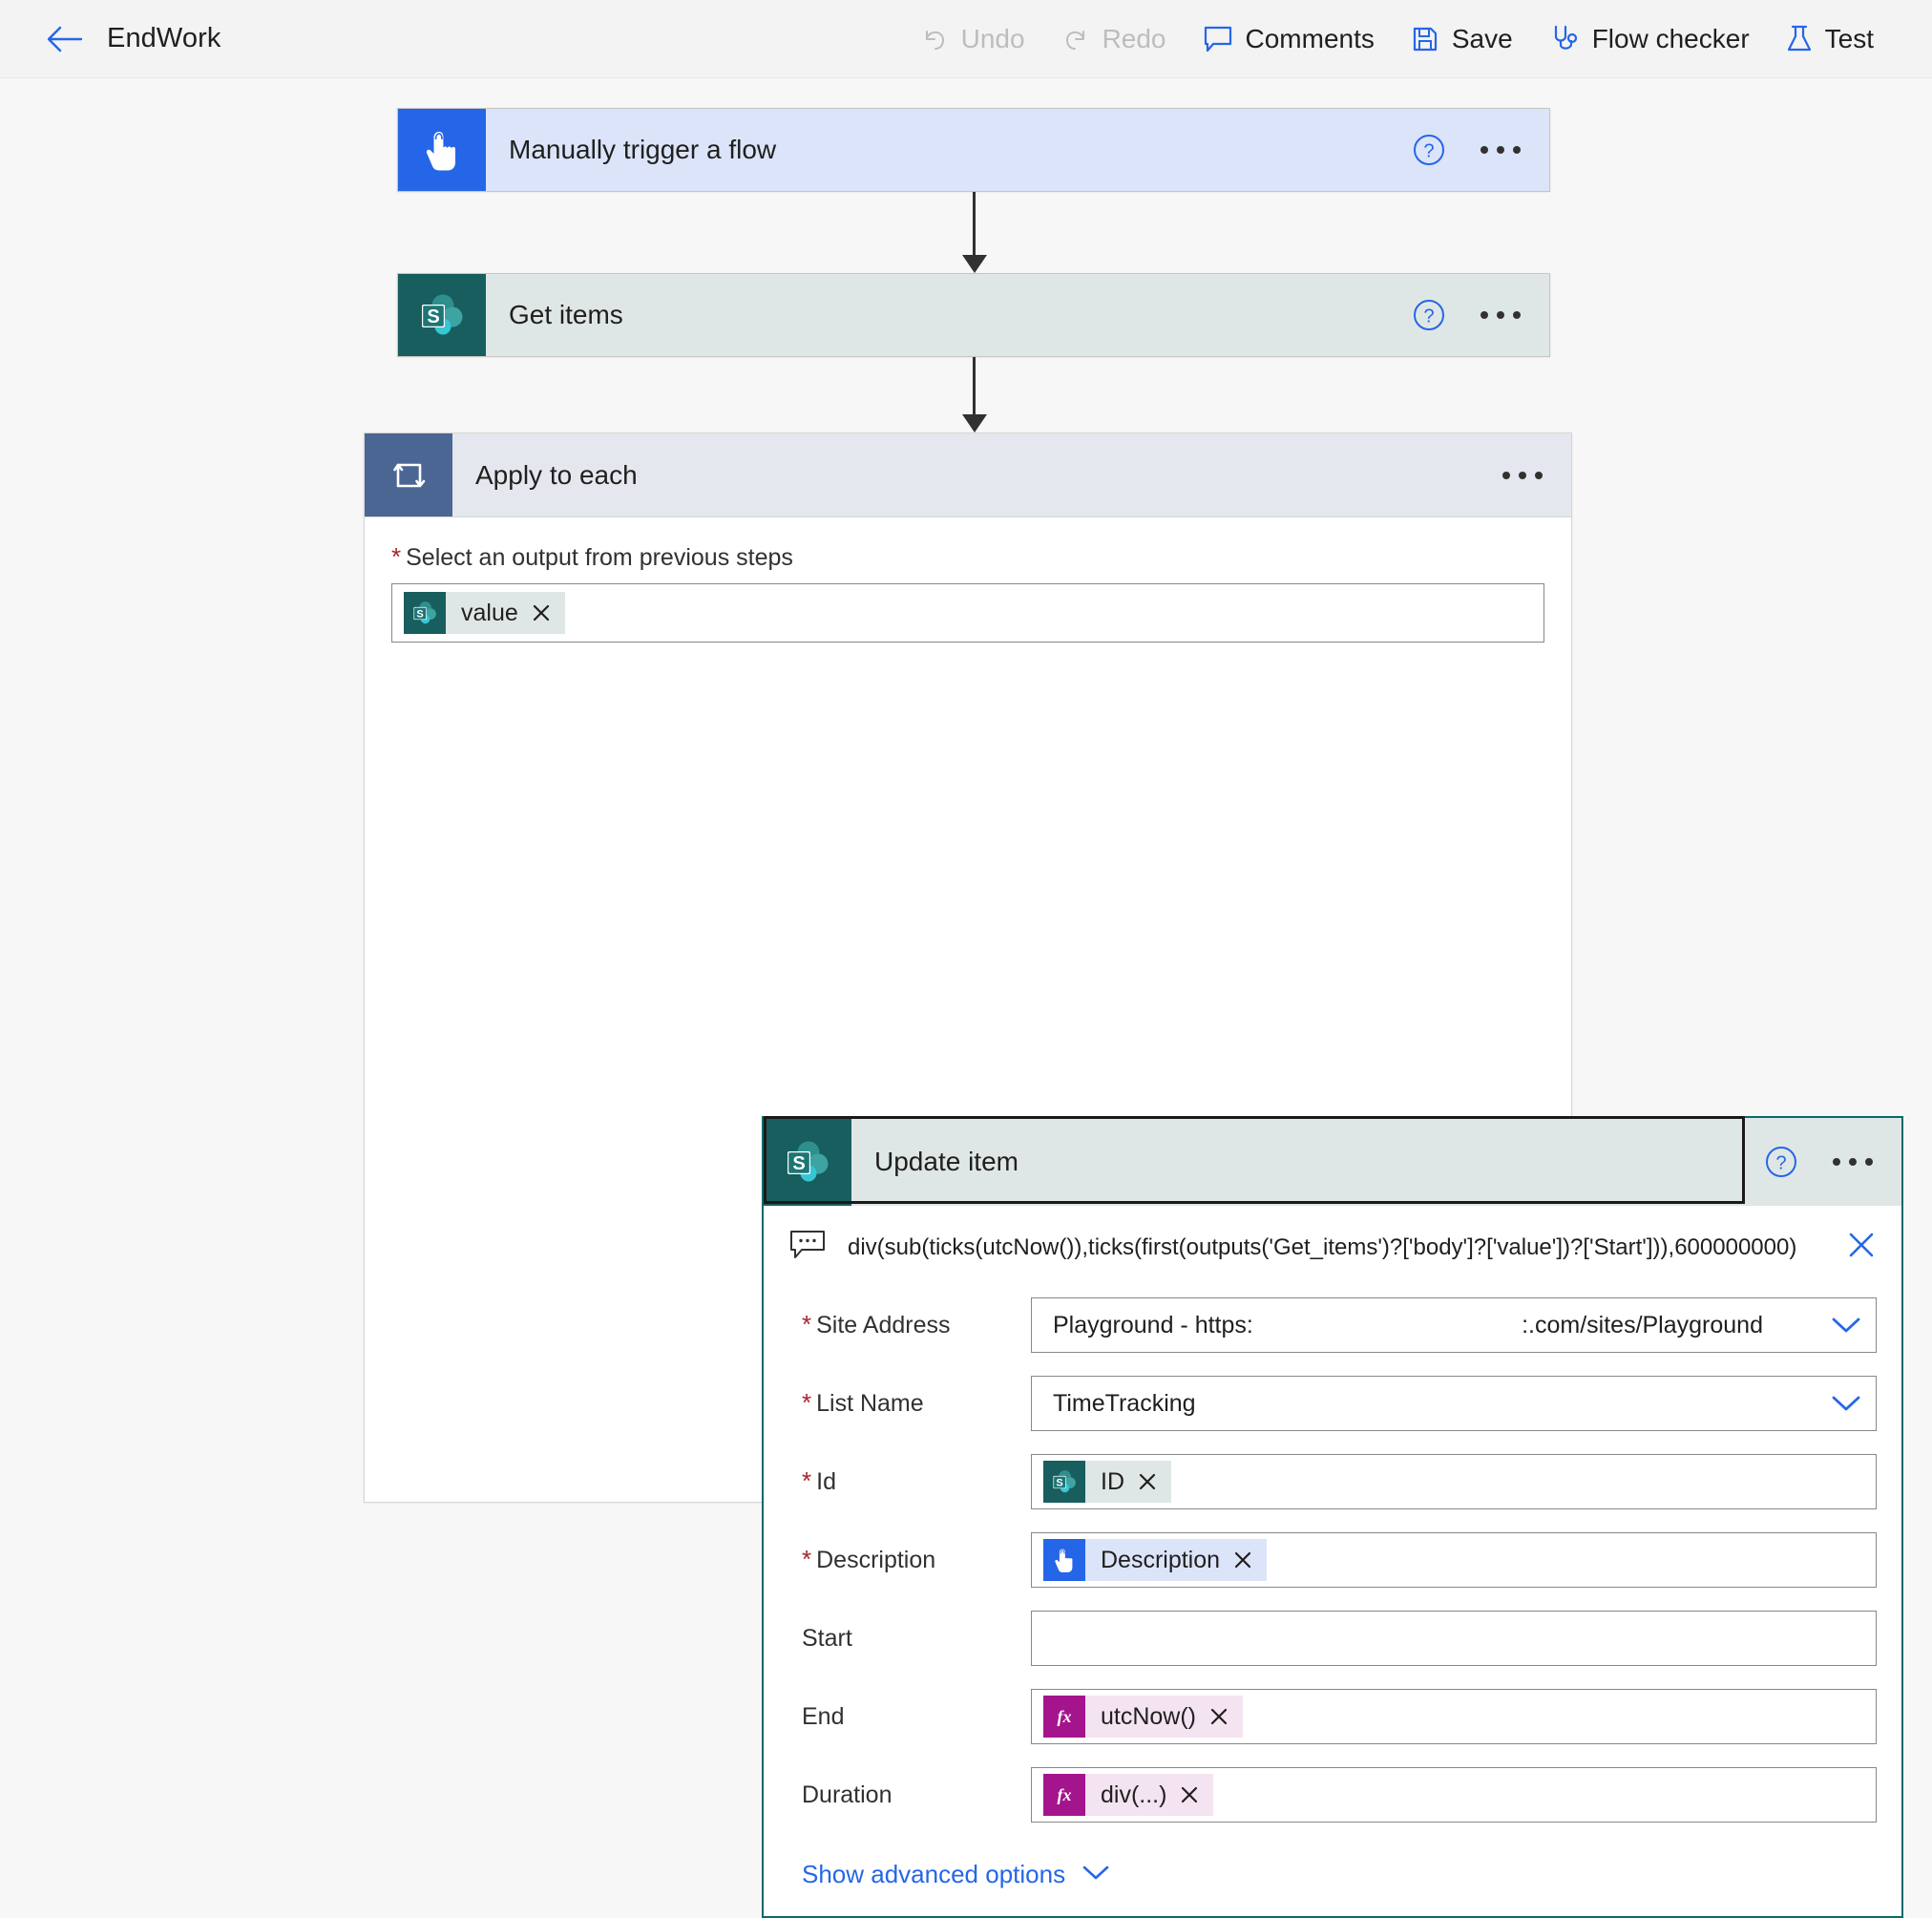 Image resolution: width=1932 pixels, height=1918 pixels. What do you see at coordinates (974, 315) in the screenshot?
I see `flow-node-get-items: S Get items ?` at bounding box center [974, 315].